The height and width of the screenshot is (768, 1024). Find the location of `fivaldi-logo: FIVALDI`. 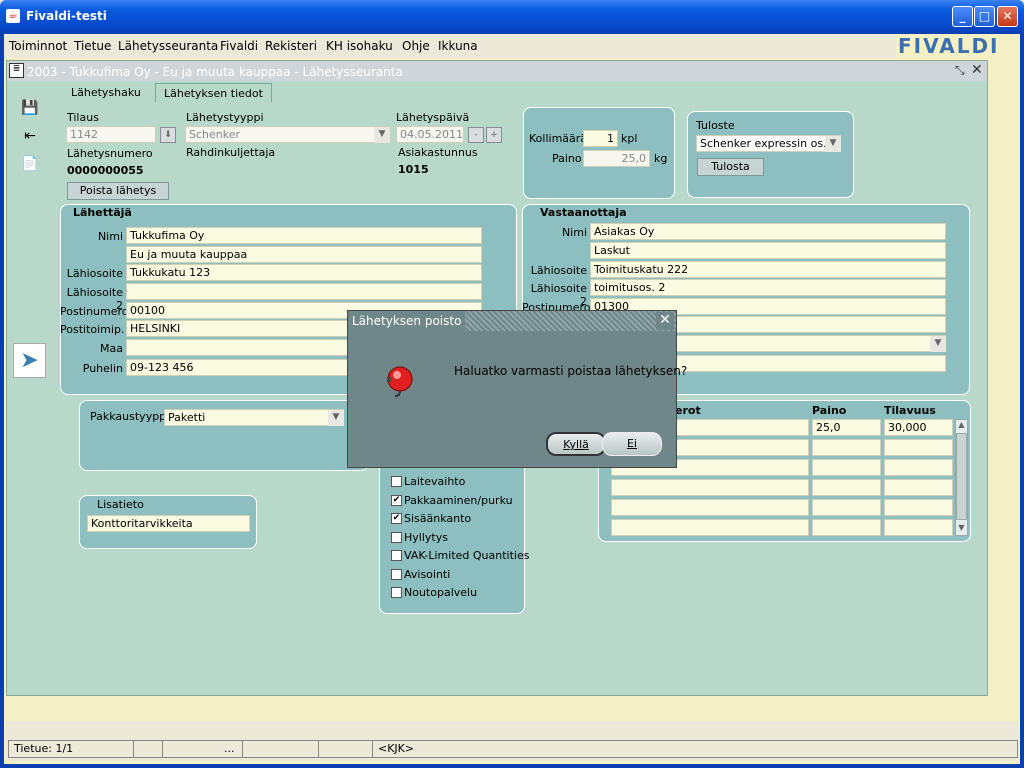

fivaldi-logo: FIVALDI is located at coordinates (958, 46).